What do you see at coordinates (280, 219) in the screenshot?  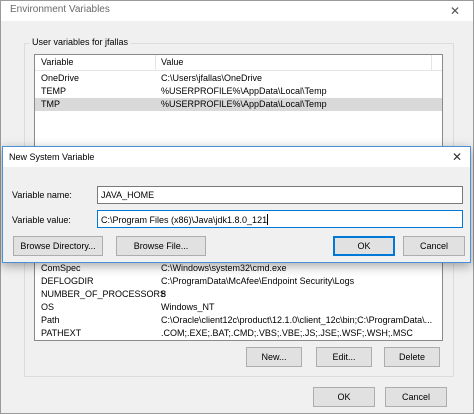 I see `variable-value-input: C:\Program Files (x86)\Java\jdk1.8.0_121` at bounding box center [280, 219].